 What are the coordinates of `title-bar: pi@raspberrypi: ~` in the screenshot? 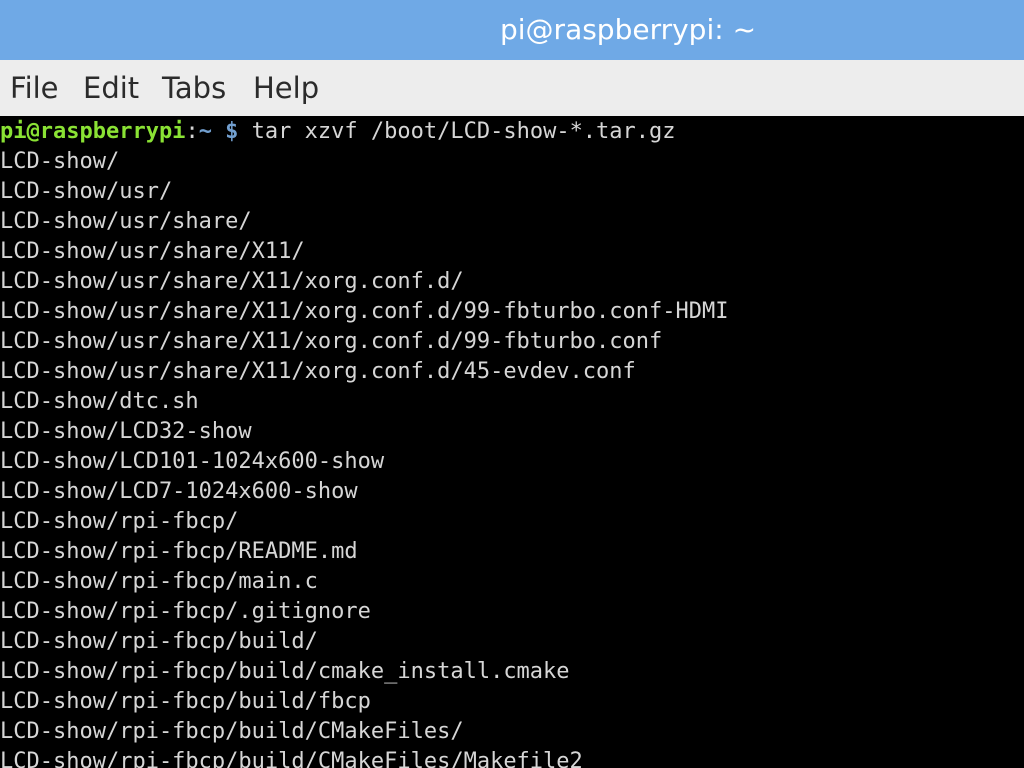 It's located at (512, 30).